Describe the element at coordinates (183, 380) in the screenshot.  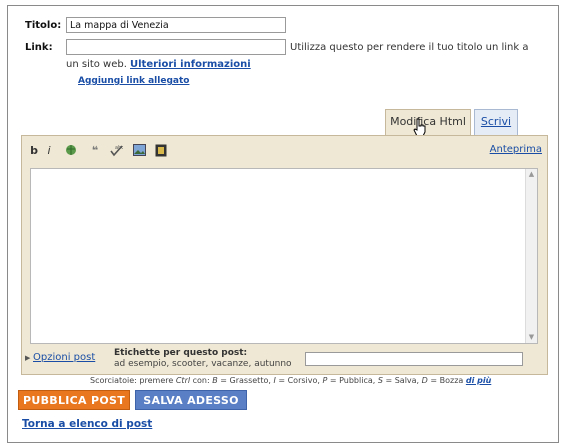
I see `shortcut-ctrl: Ctrl` at that location.